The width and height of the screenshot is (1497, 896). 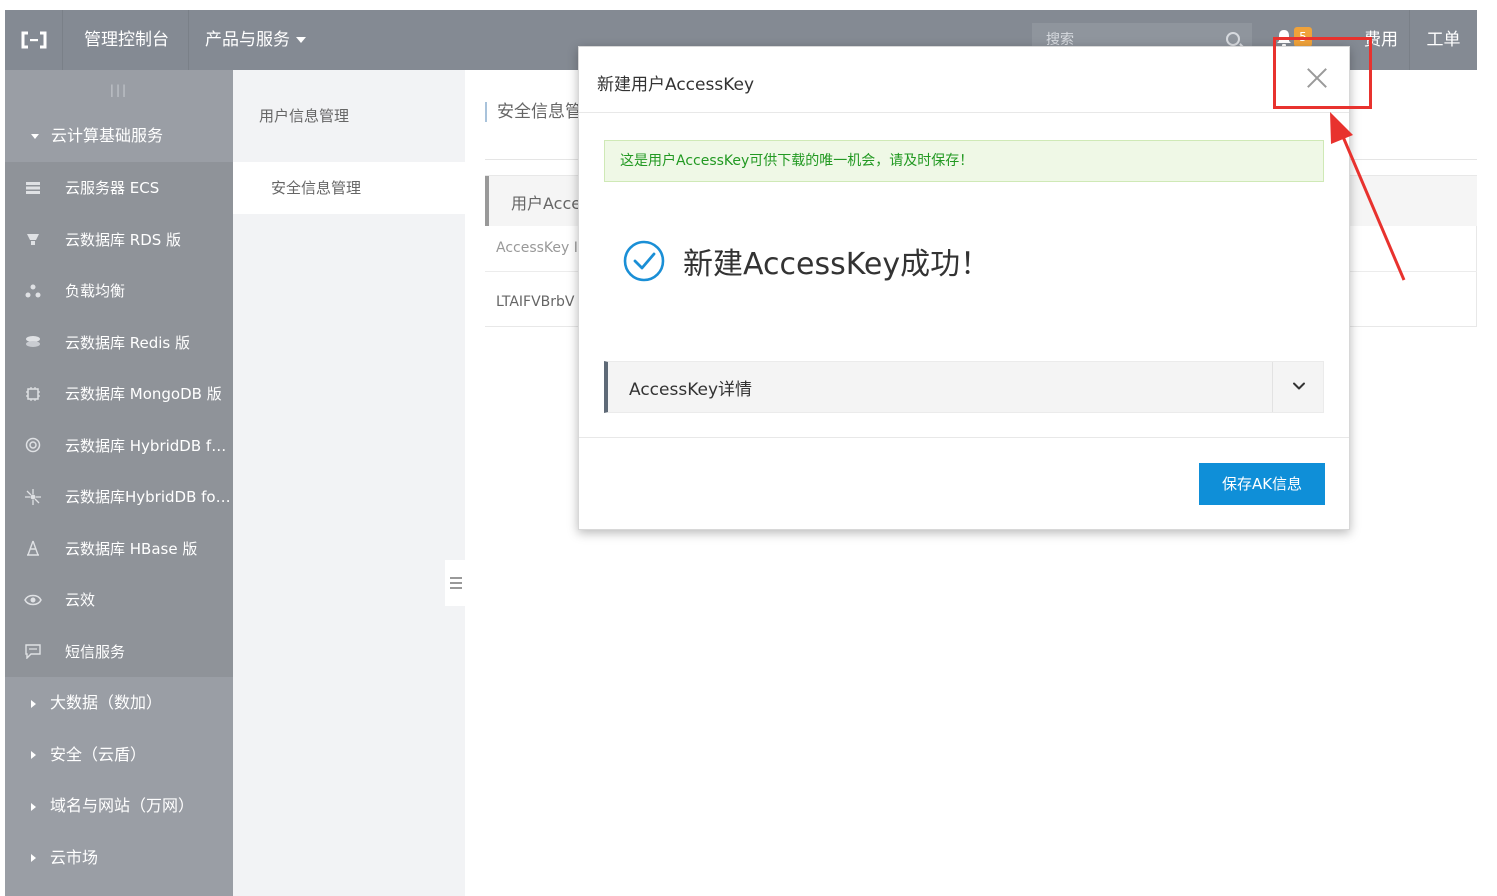 I want to click on load-balancer-icon, so click(x=33, y=291).